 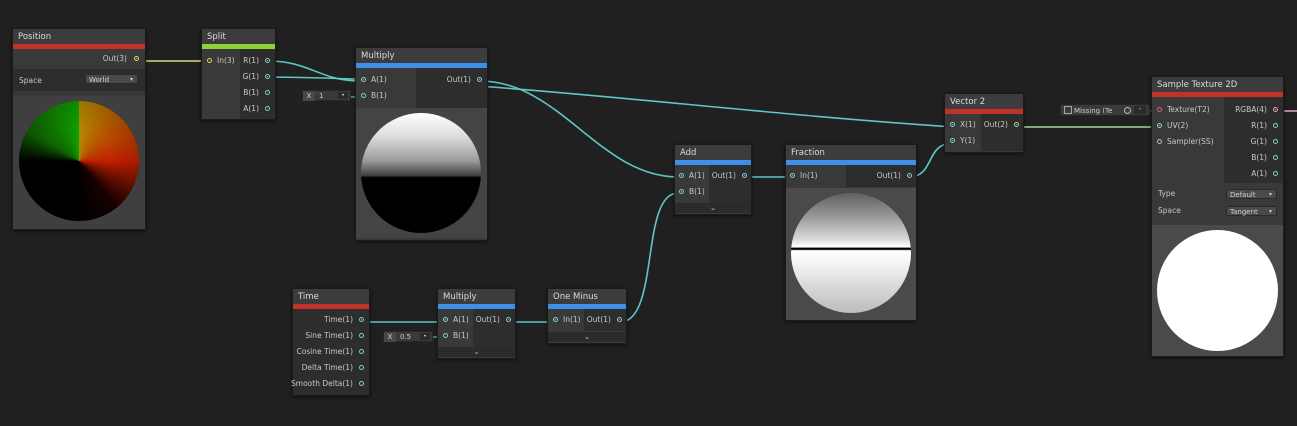 What do you see at coordinates (952, 124) in the screenshot?
I see `in-port-x-dot` at bounding box center [952, 124].